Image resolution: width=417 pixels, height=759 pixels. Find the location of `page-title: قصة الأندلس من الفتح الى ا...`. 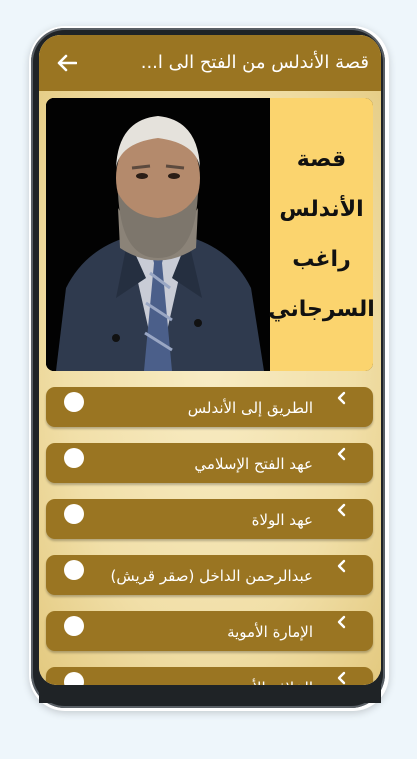

page-title: قصة الأندلس من الفتح الى ا... is located at coordinates (254, 62).